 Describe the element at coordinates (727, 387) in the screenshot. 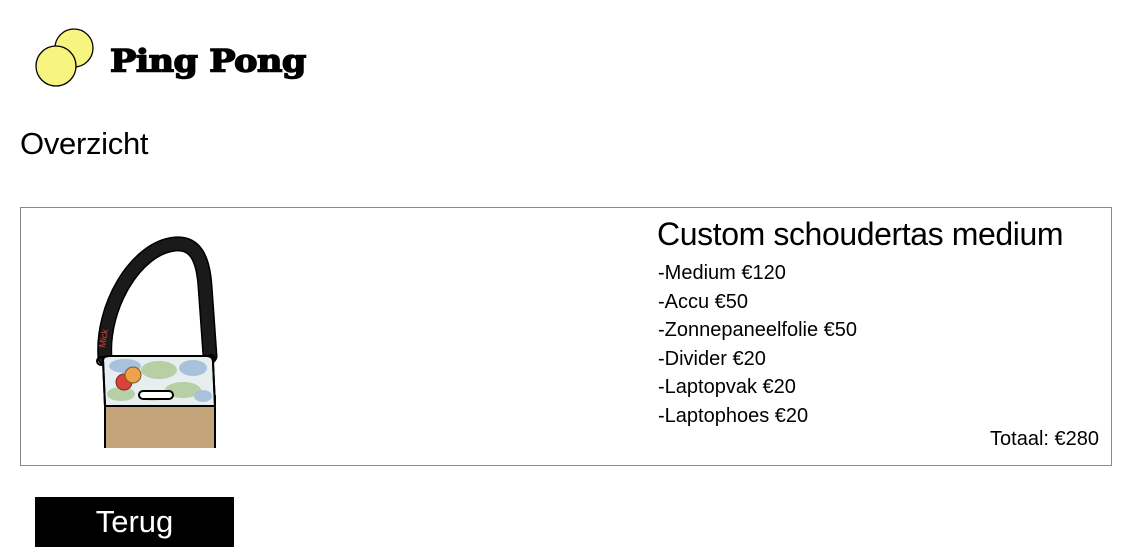

I see `option-item: -Laptopvak €20` at that location.